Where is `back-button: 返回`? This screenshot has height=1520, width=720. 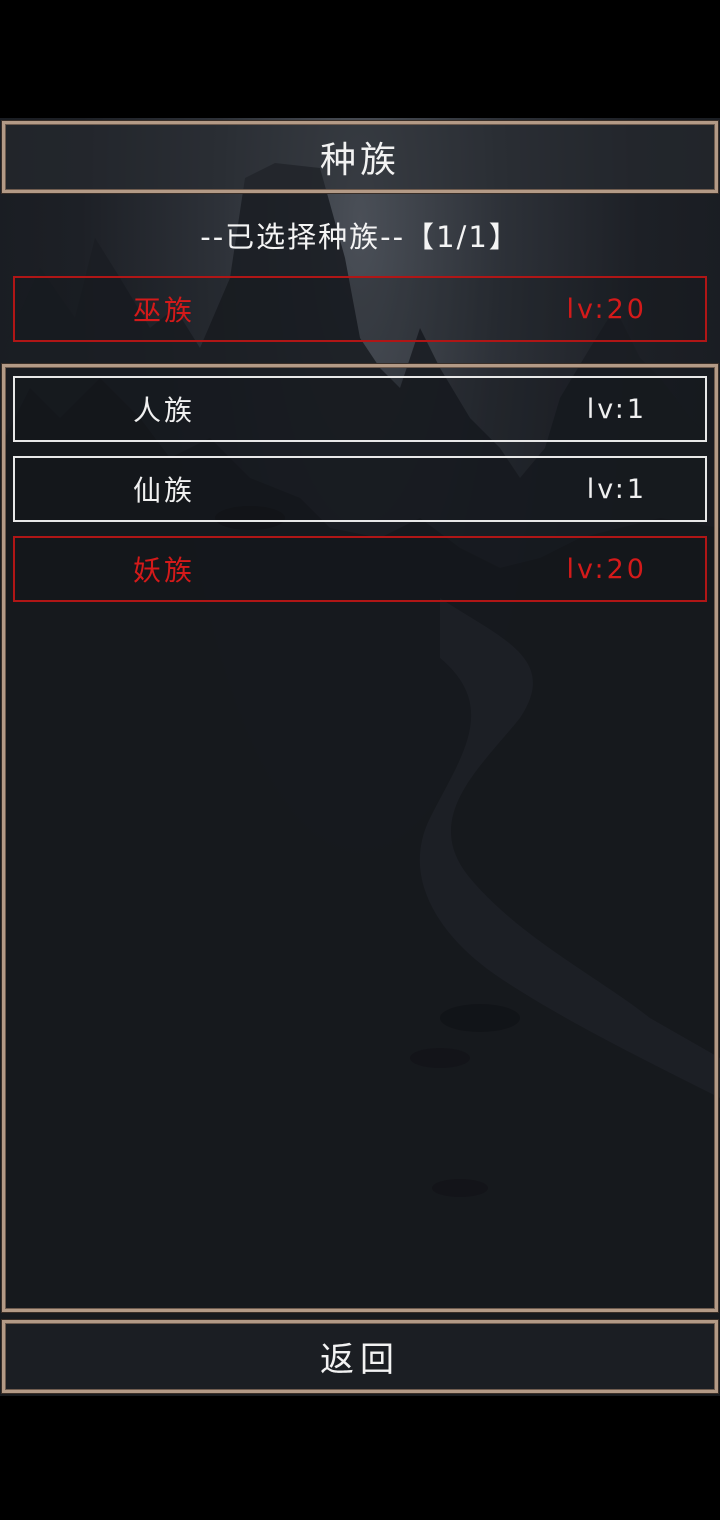
back-button: 返回 is located at coordinates (360, 1356).